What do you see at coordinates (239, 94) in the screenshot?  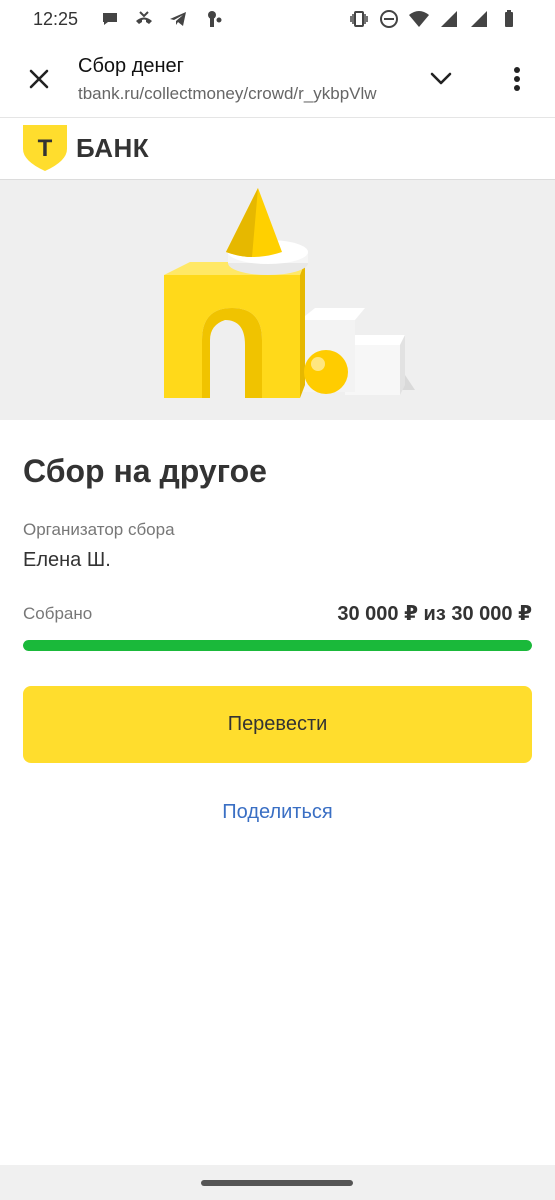 I see `page-url: tbank.ru/collectmoney/crowd/r_ykbpVlw` at bounding box center [239, 94].